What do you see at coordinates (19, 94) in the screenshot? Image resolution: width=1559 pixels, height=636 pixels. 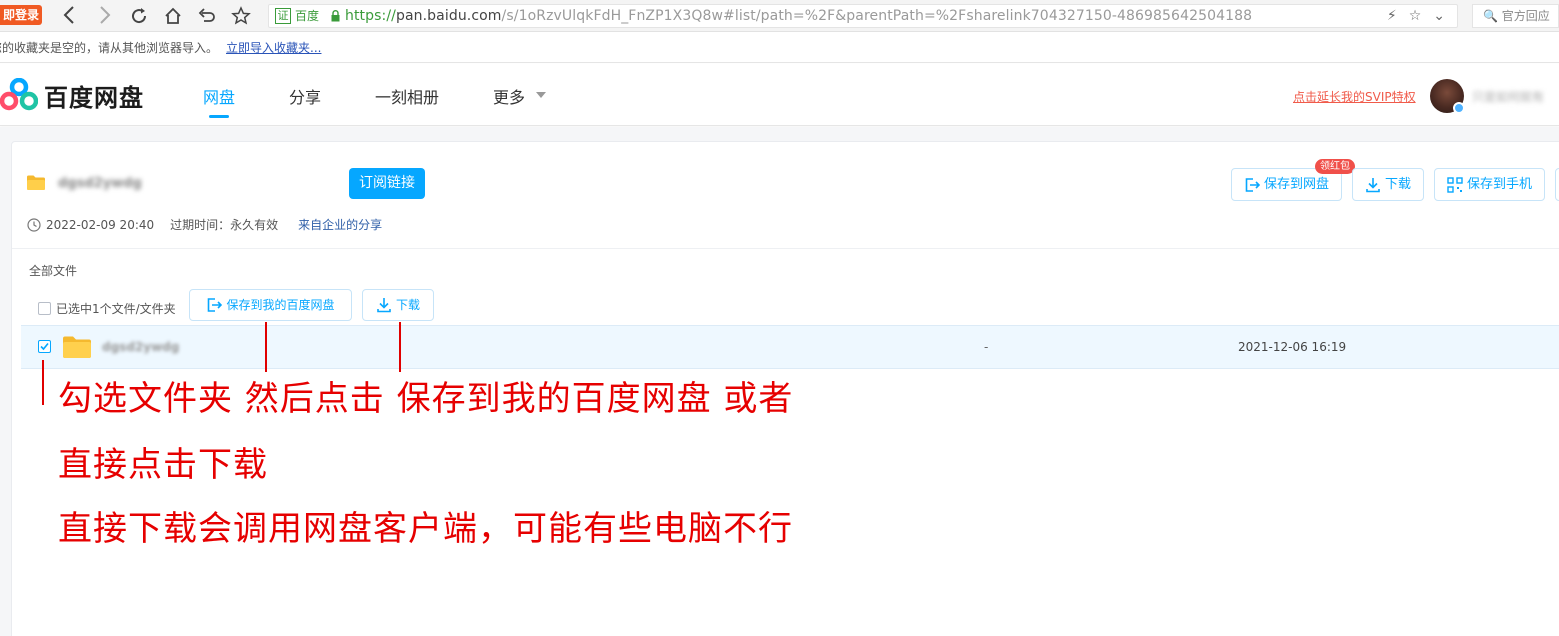 I see `baidu-pan-logo-icon` at bounding box center [19, 94].